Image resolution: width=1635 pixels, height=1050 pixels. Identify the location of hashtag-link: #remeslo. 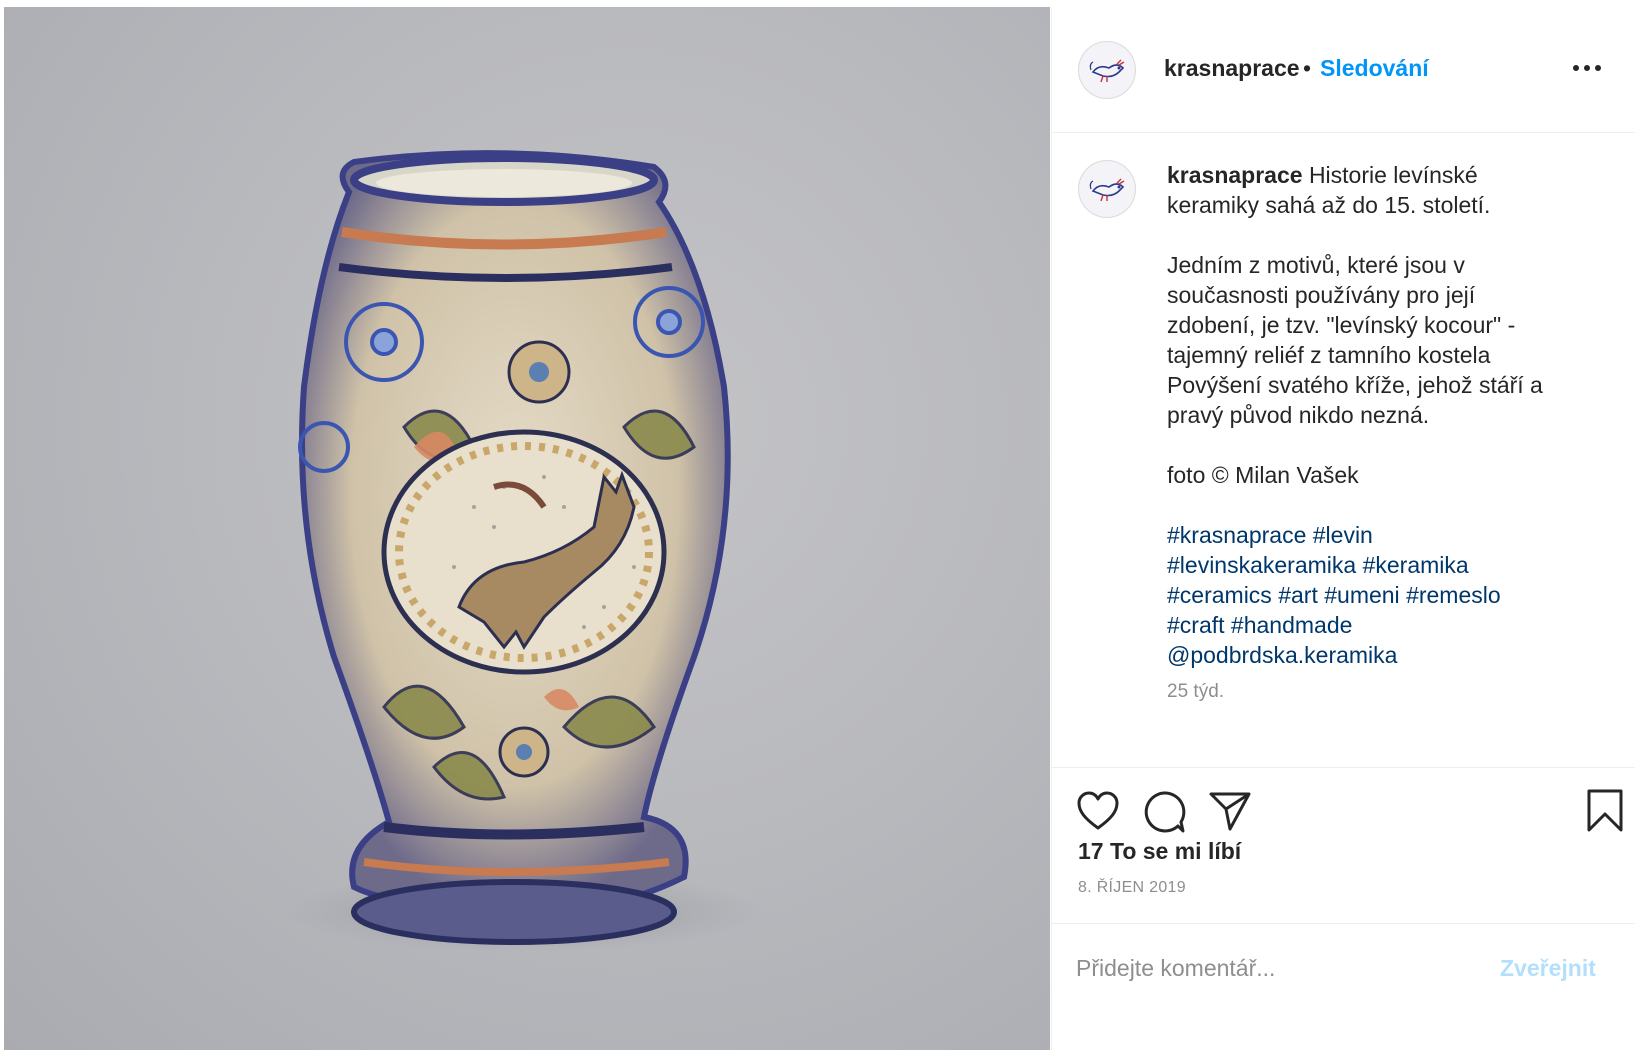
(1453, 595).